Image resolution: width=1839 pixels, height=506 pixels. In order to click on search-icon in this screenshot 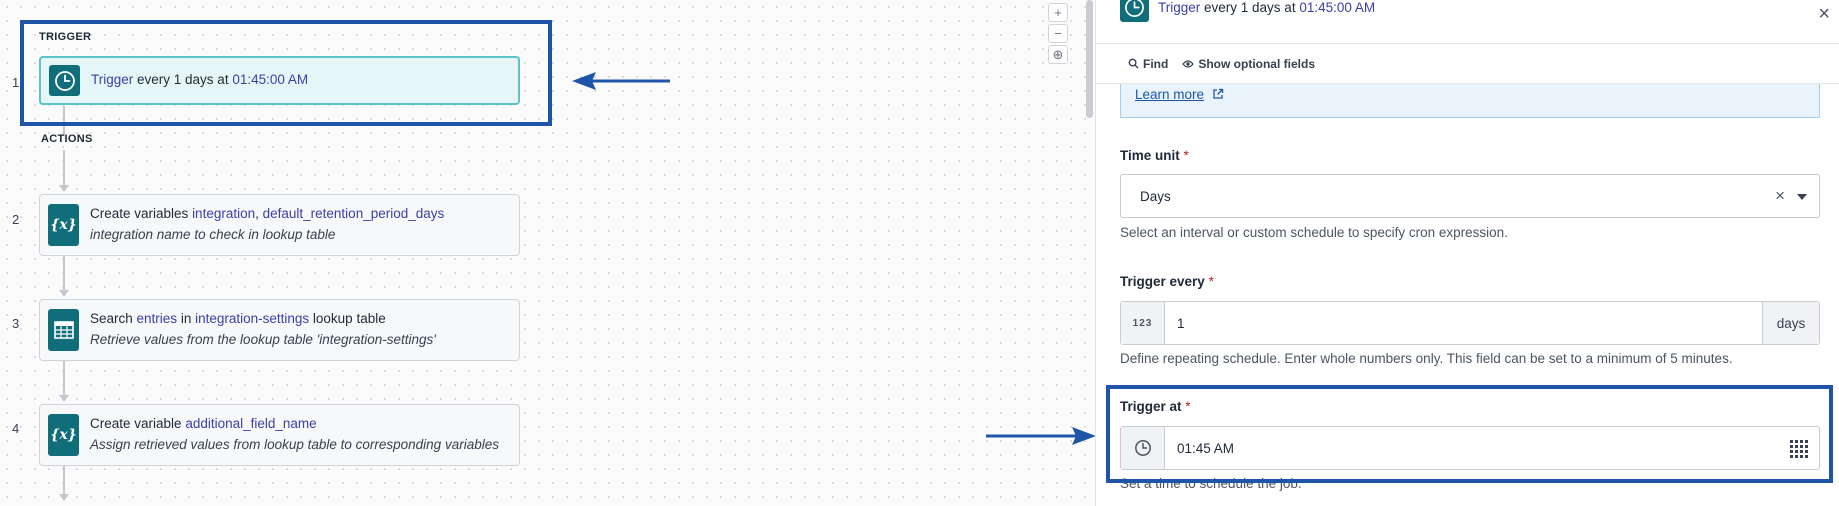, I will do `click(1133, 63)`.